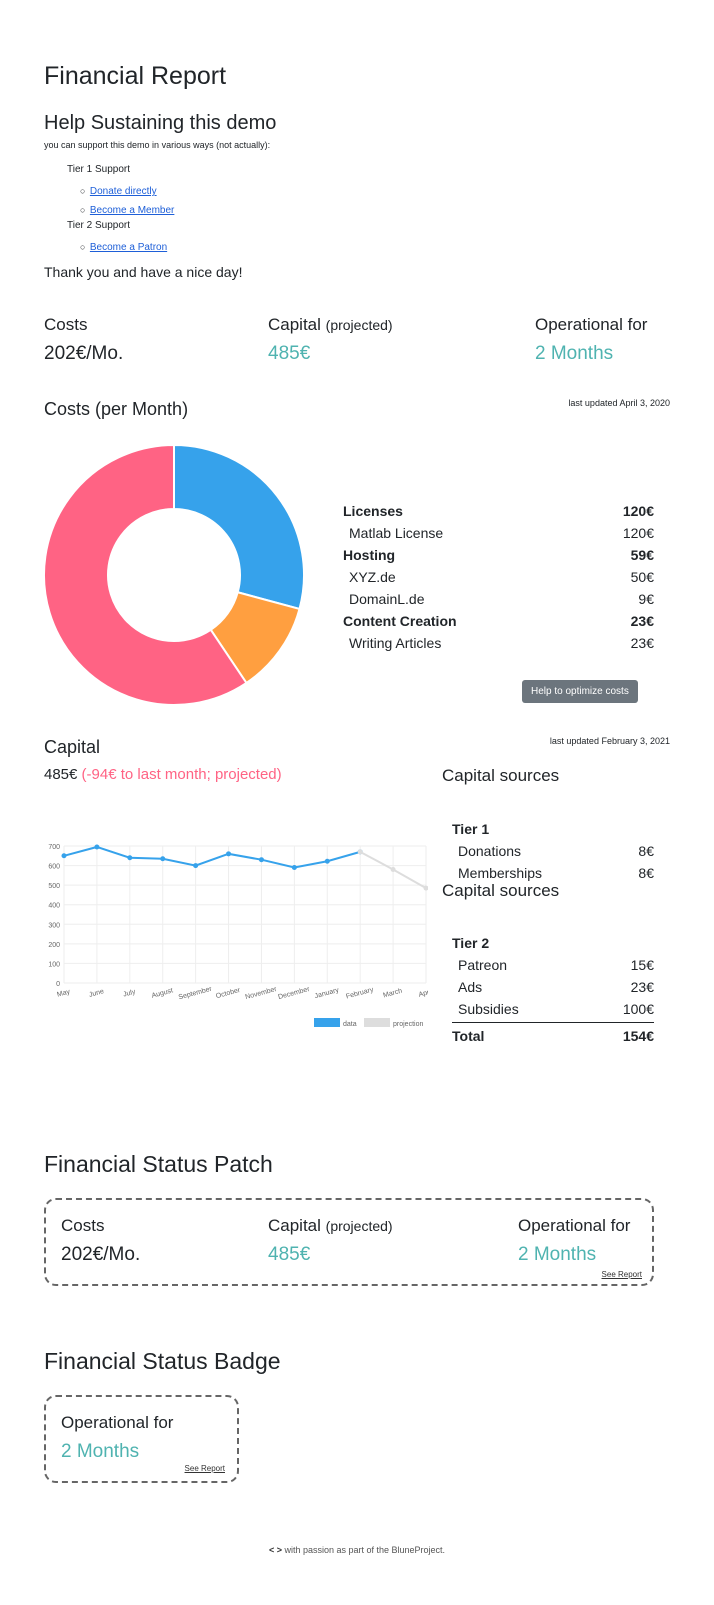 This screenshot has width=714, height=1605. Describe the element at coordinates (392, 994) in the screenshot. I see `x-tick-label: March` at that location.